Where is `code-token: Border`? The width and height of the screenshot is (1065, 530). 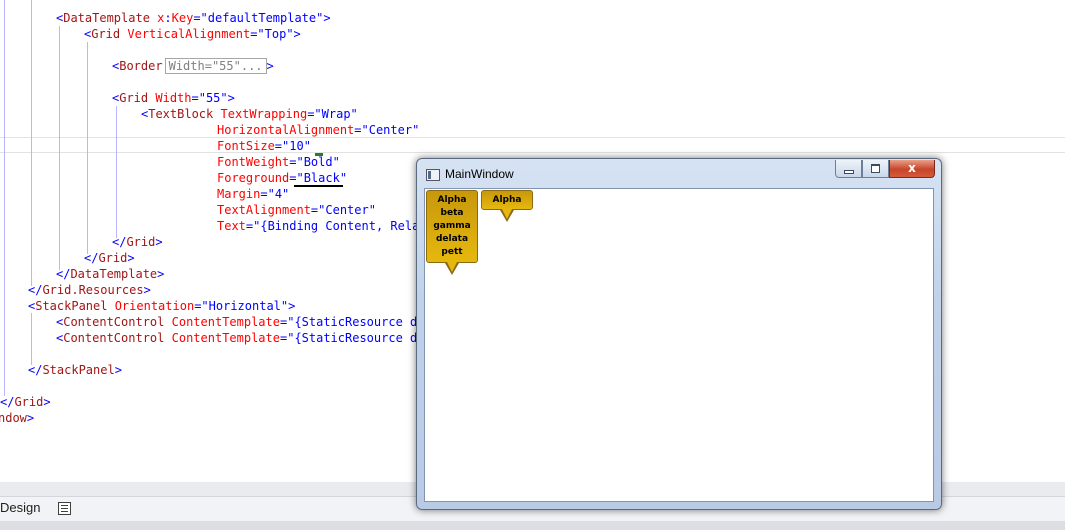 code-token: Border is located at coordinates (141, 66).